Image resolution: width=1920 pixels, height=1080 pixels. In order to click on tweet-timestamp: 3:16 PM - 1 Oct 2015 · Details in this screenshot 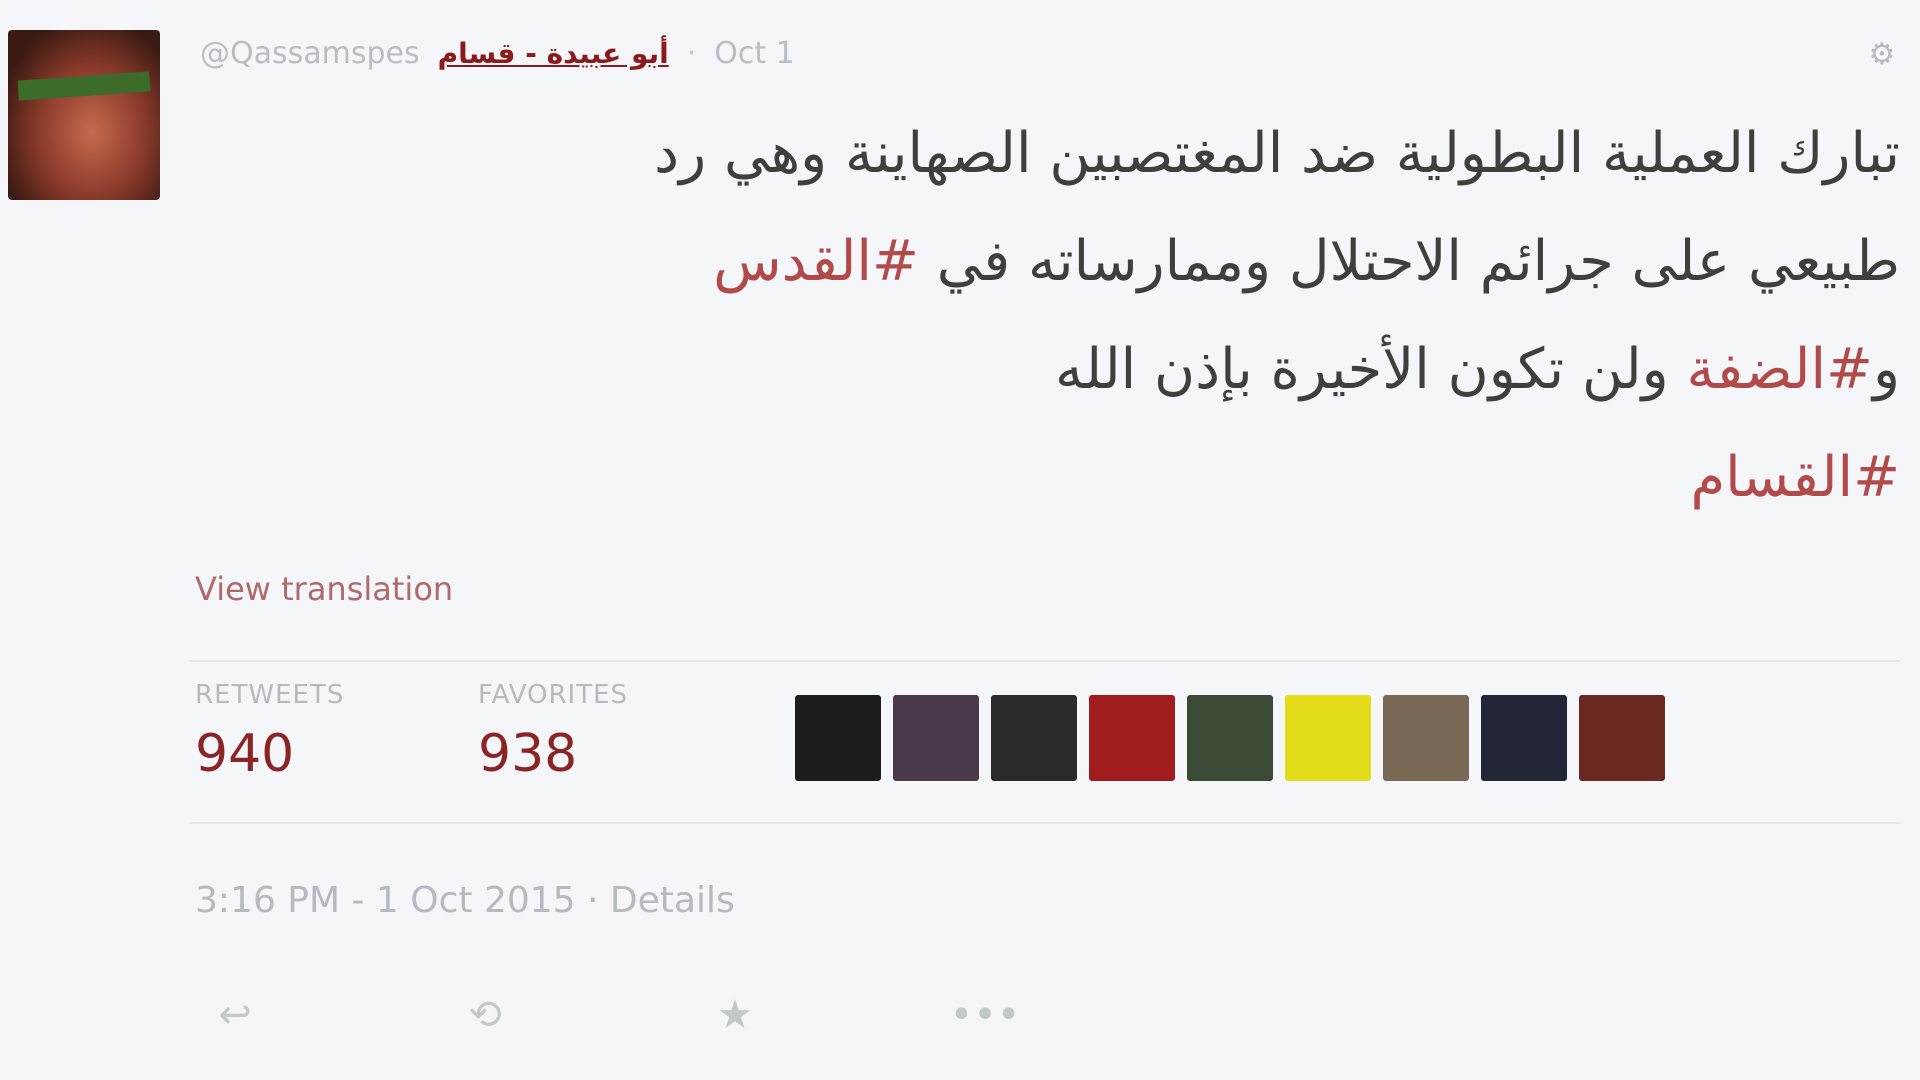, I will do `click(465, 900)`.